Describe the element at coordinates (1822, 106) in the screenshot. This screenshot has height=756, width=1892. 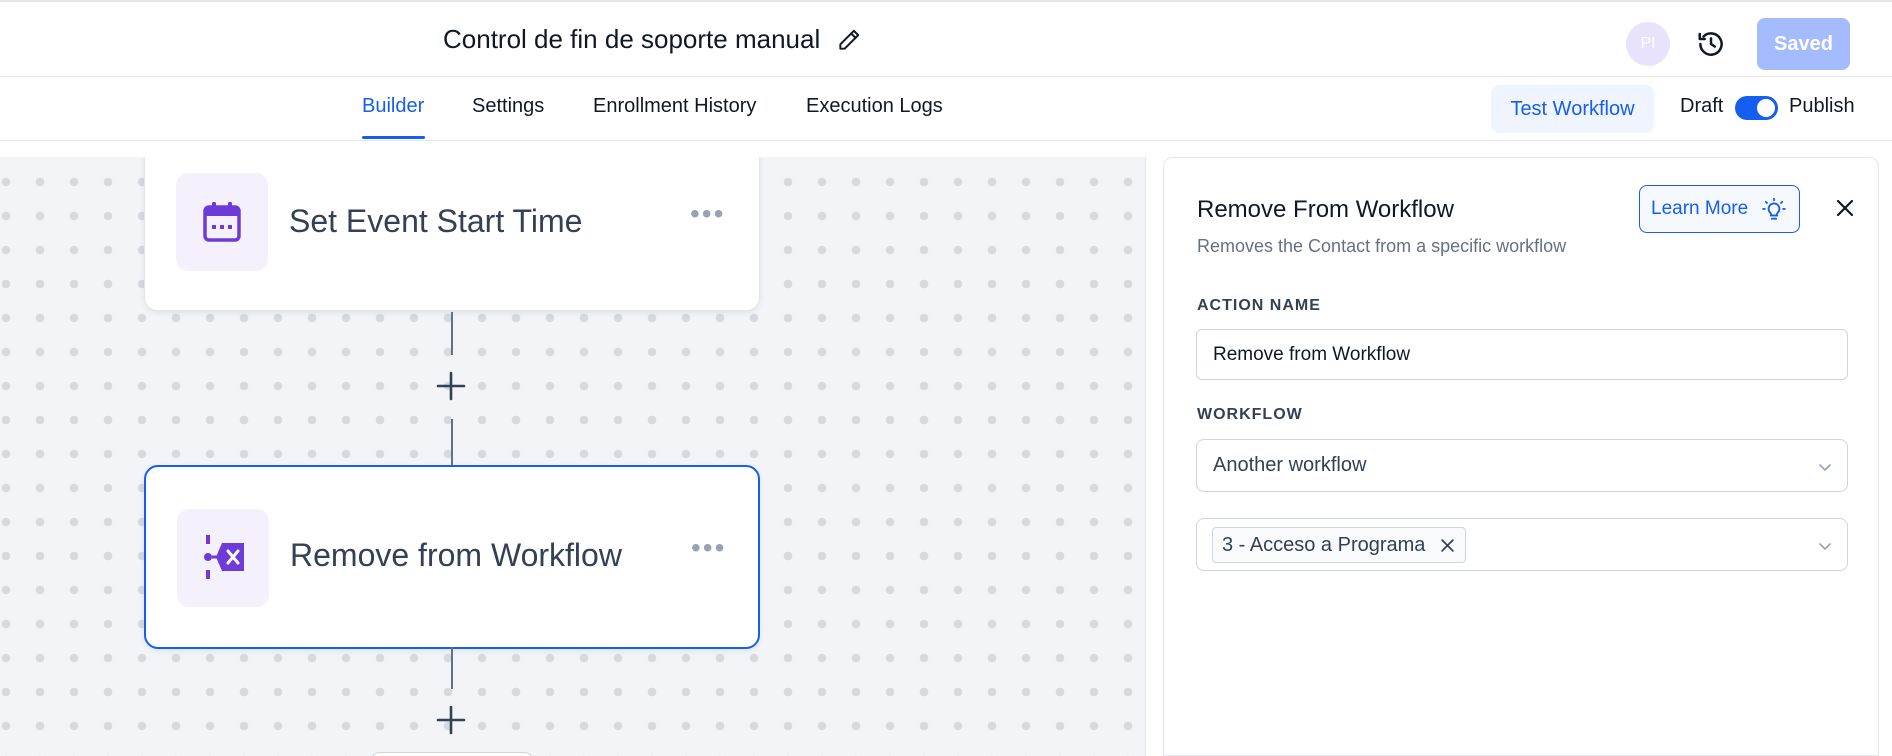
I see `publish-label: Publish` at that location.